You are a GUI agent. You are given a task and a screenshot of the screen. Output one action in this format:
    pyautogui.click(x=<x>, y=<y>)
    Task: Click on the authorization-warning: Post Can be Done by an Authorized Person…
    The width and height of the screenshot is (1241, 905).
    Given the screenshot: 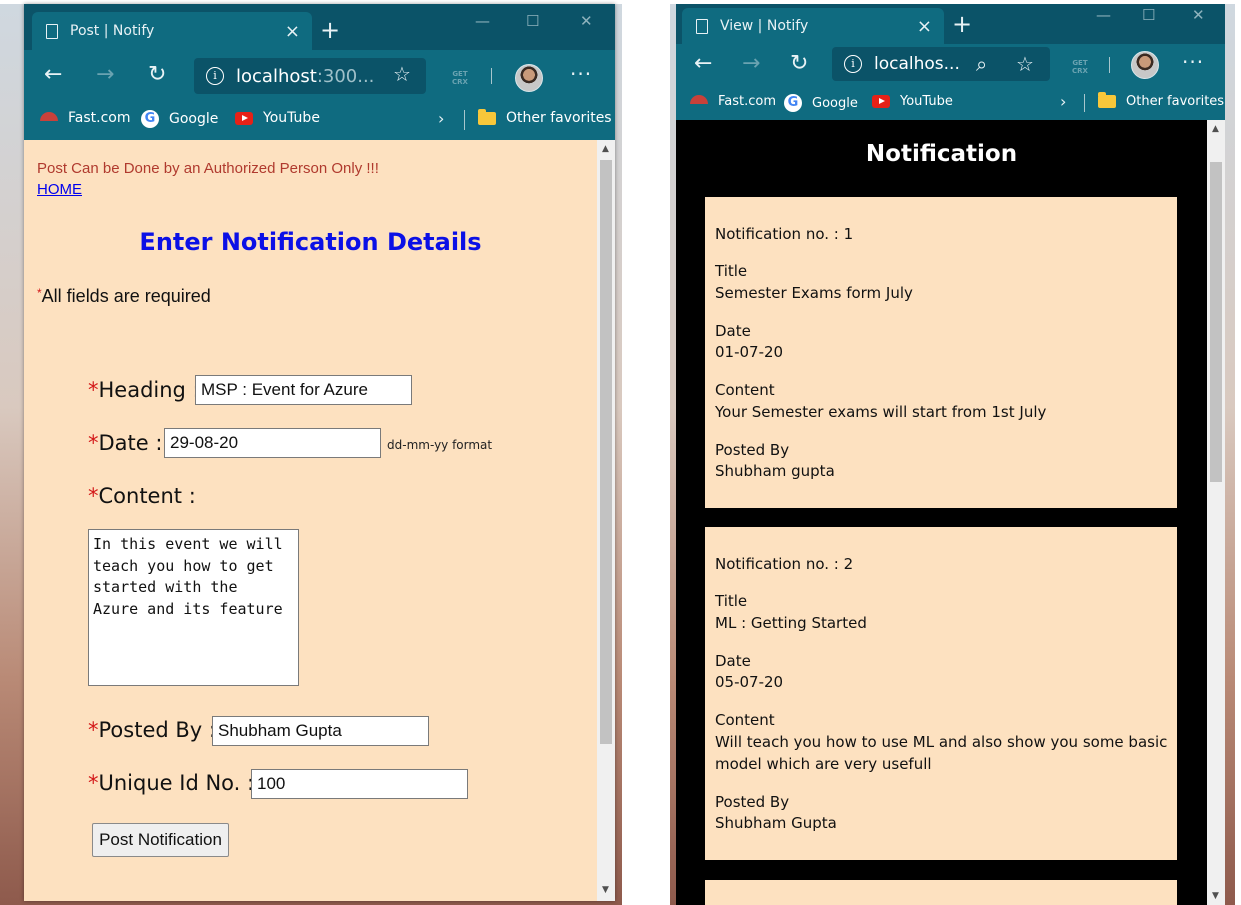 What is the action you would take?
    pyautogui.click(x=208, y=168)
    